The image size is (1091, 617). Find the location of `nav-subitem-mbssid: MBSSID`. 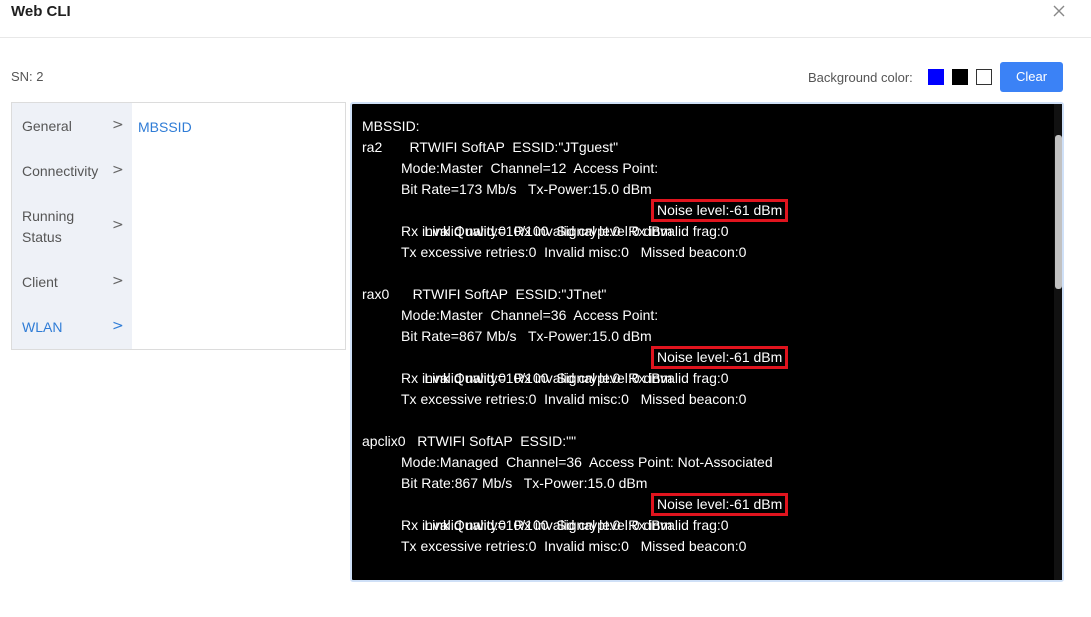

nav-subitem-mbssid: MBSSID is located at coordinates (165, 127).